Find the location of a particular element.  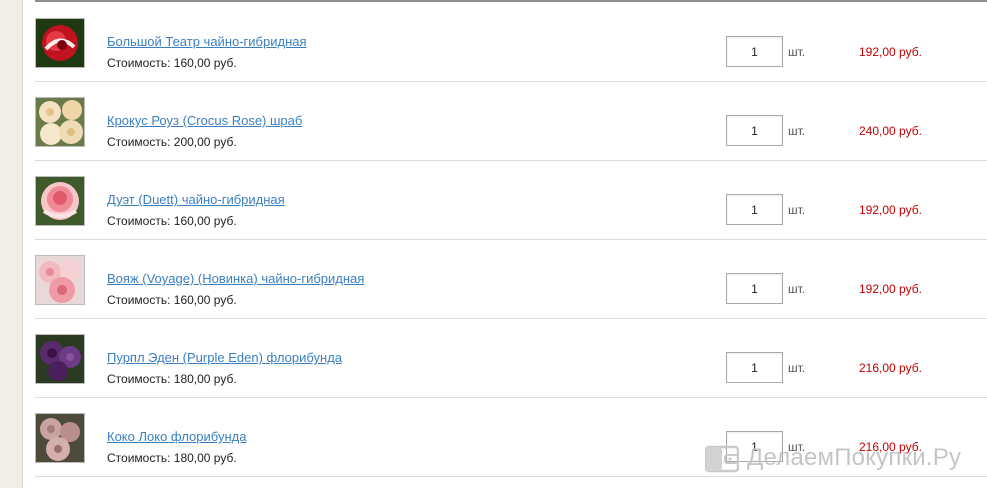

rose-purple-image is located at coordinates (60, 359).